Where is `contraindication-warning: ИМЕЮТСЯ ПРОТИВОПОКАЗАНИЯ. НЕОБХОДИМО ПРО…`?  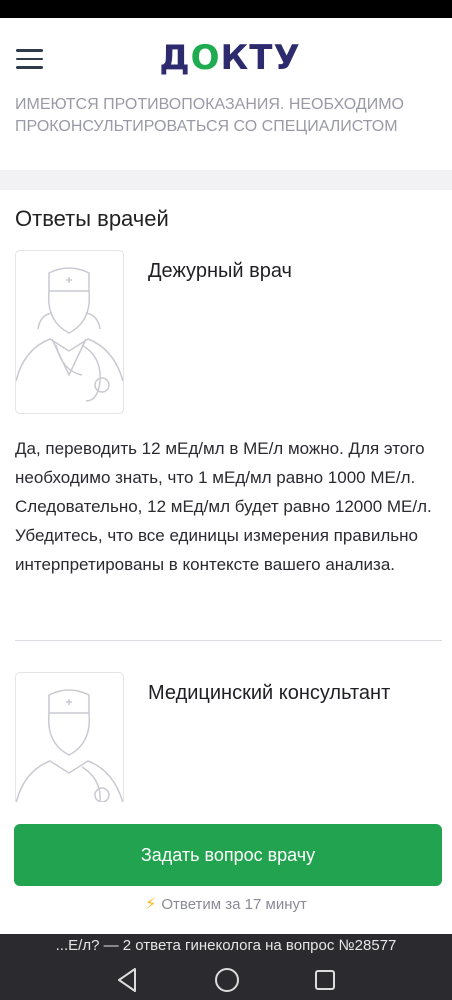 contraindication-warning: ИМЕЮТСЯ ПРОТИВОПОКАЗАНИЯ. НЕОБХОДИМО ПРО… is located at coordinates (226, 133).